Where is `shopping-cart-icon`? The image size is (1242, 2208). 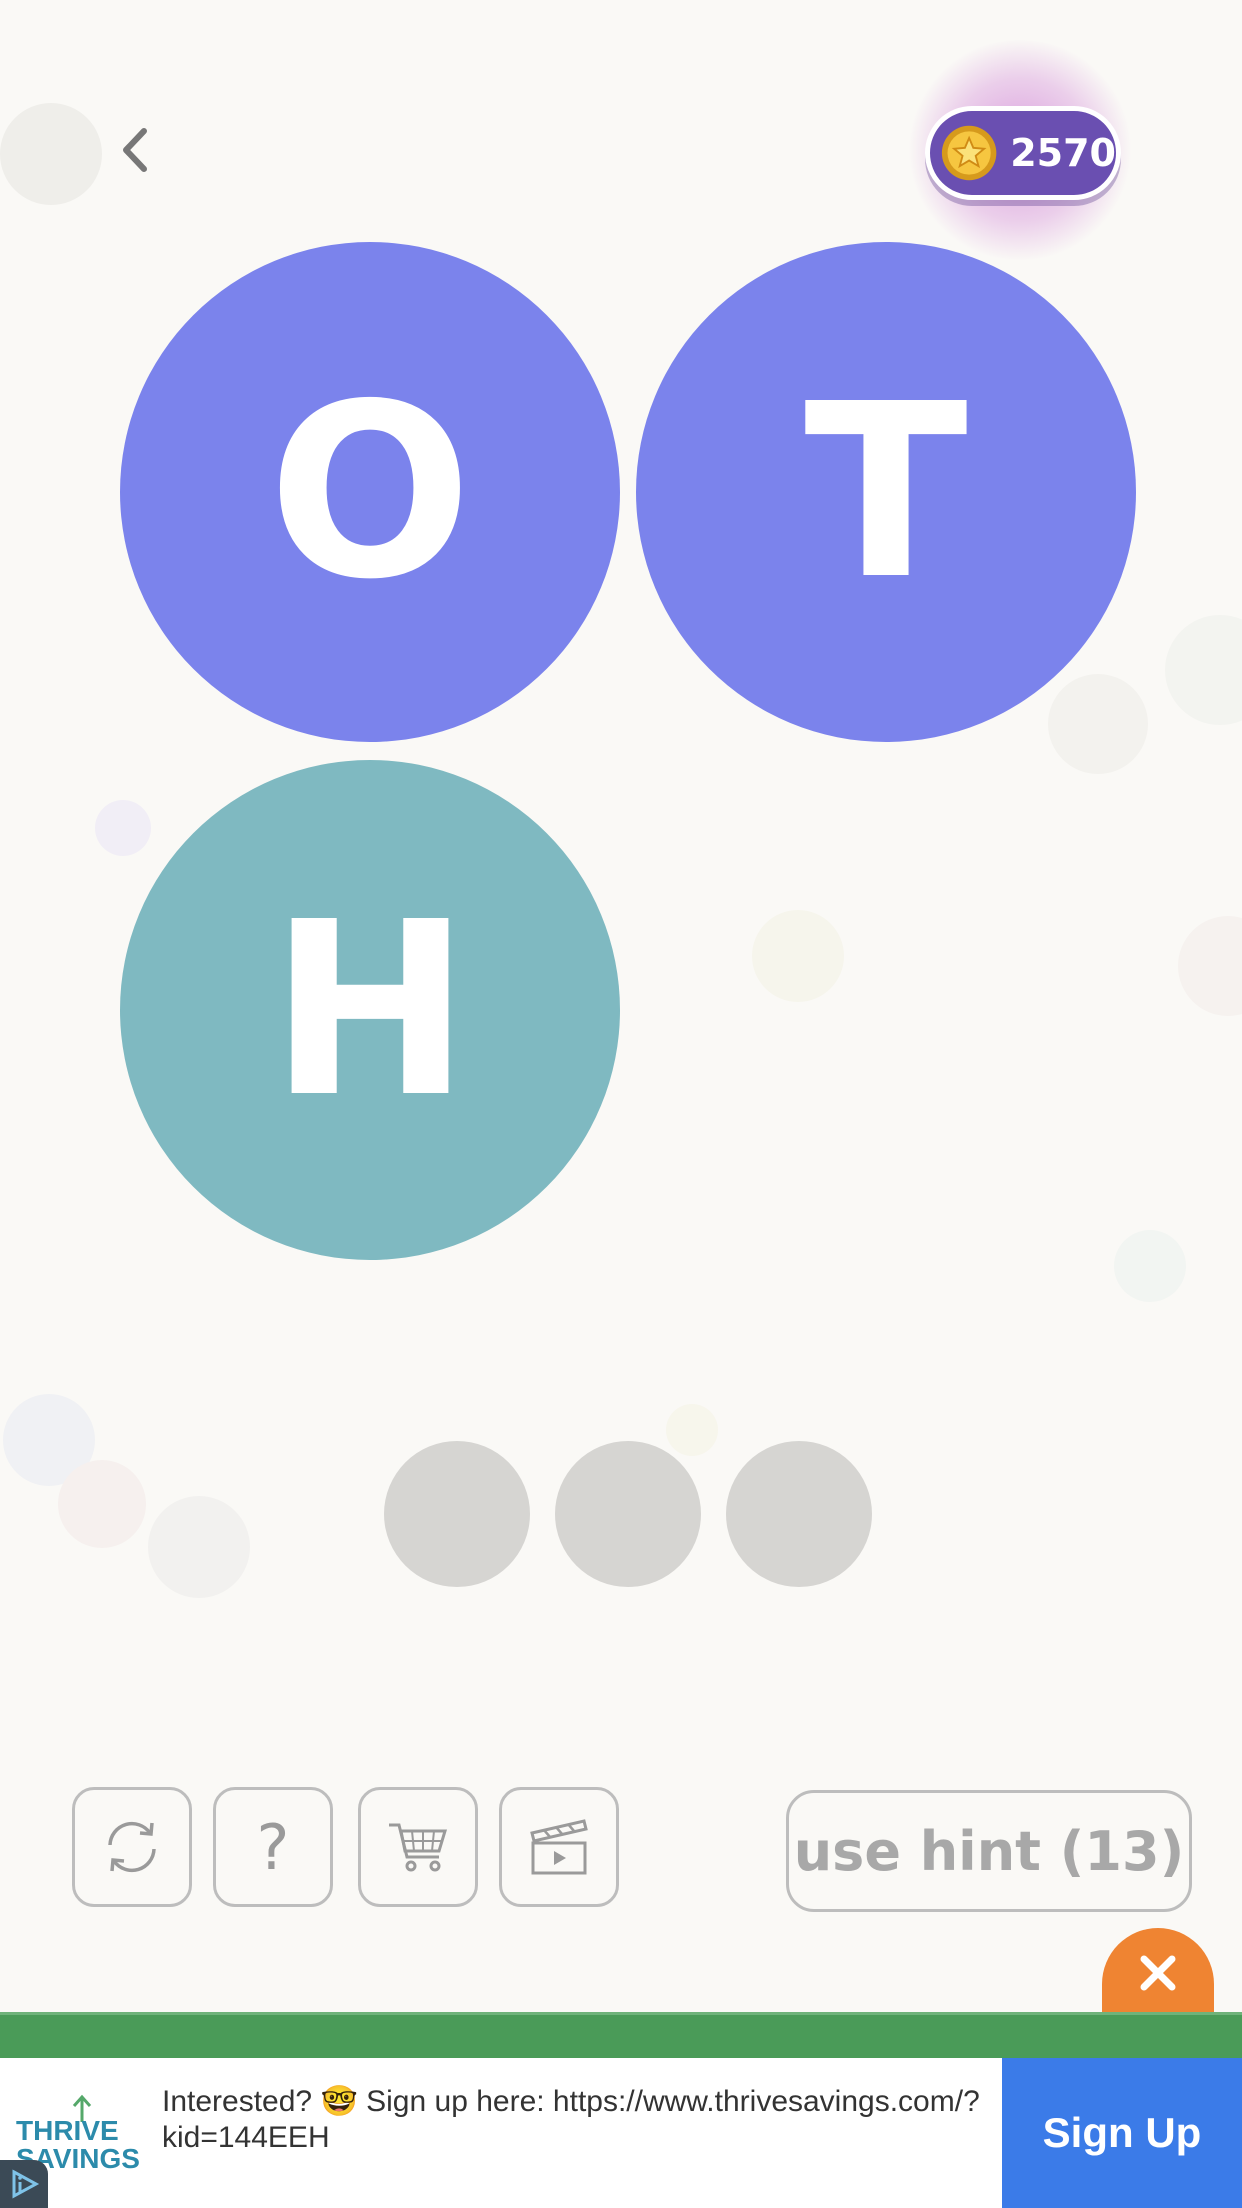
shopping-cart-icon is located at coordinates (418, 1847).